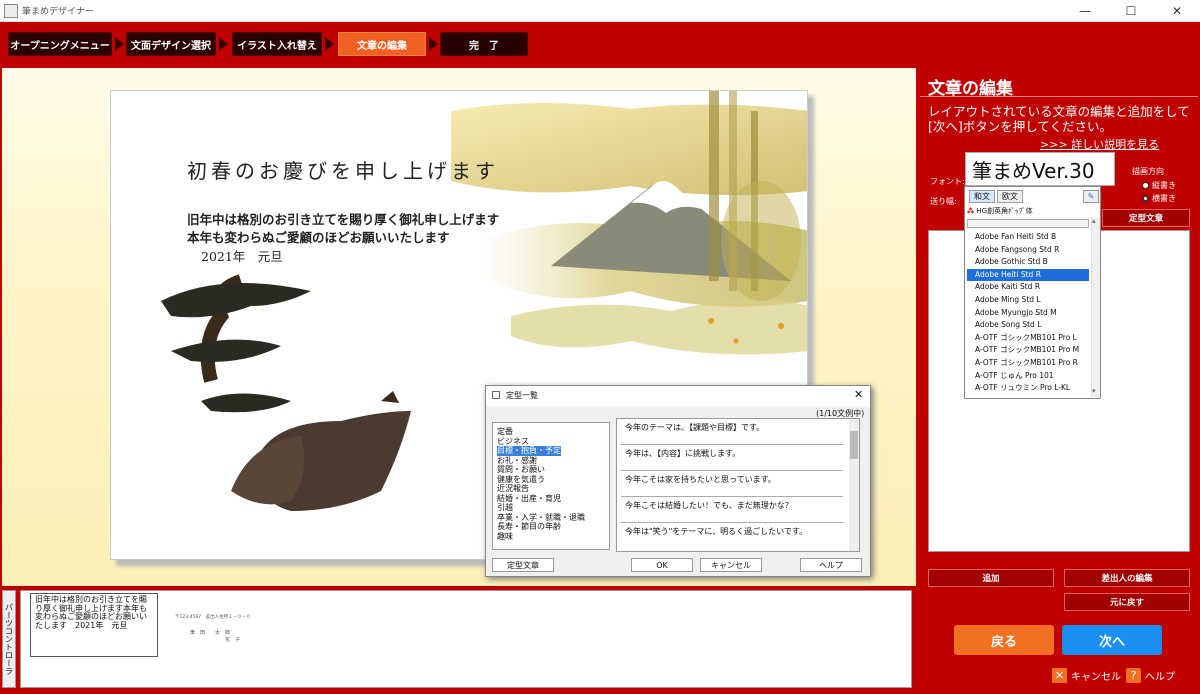  What do you see at coordinates (600, 11) in the screenshot?
I see `title-bar: 筆まめデザイナー — ☐ ✕` at bounding box center [600, 11].